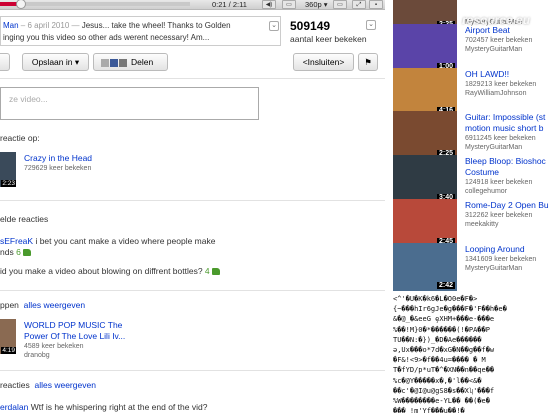 This screenshot has height=413, width=550. Describe the element at coordinates (499, 182) in the screenshot. I see `video-views: 124918 keer bekeken` at that location.